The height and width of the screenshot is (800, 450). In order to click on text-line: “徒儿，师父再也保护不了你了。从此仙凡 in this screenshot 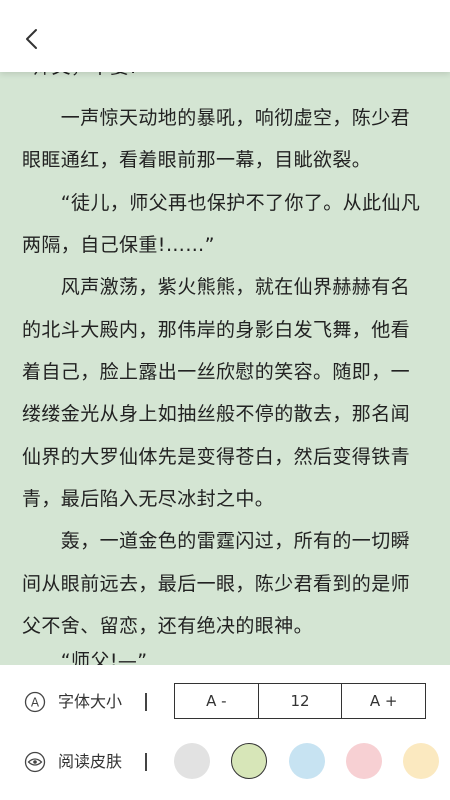, I will do `click(221, 203)`.